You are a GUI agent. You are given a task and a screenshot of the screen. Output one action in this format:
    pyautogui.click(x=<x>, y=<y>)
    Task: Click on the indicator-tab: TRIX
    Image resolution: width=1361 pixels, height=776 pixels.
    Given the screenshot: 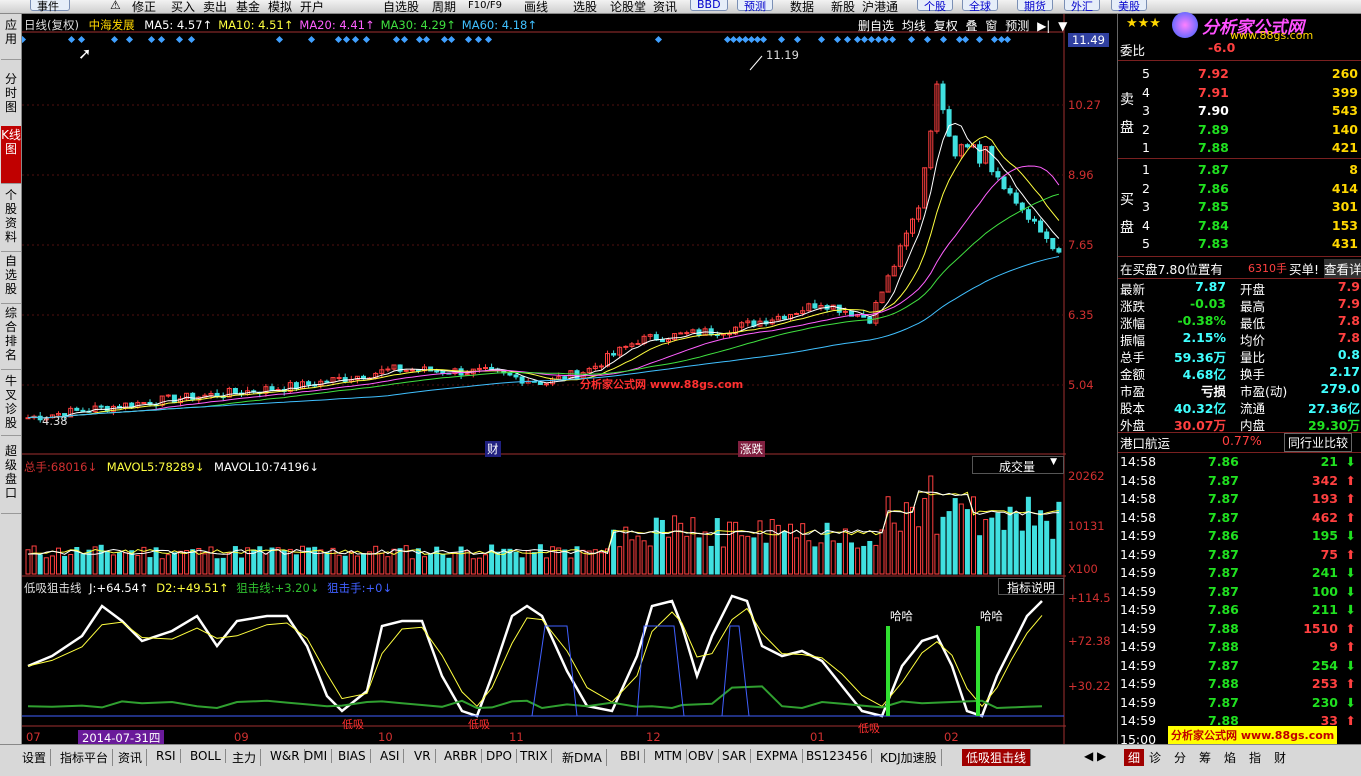 What is the action you would take?
    pyautogui.click(x=536, y=756)
    